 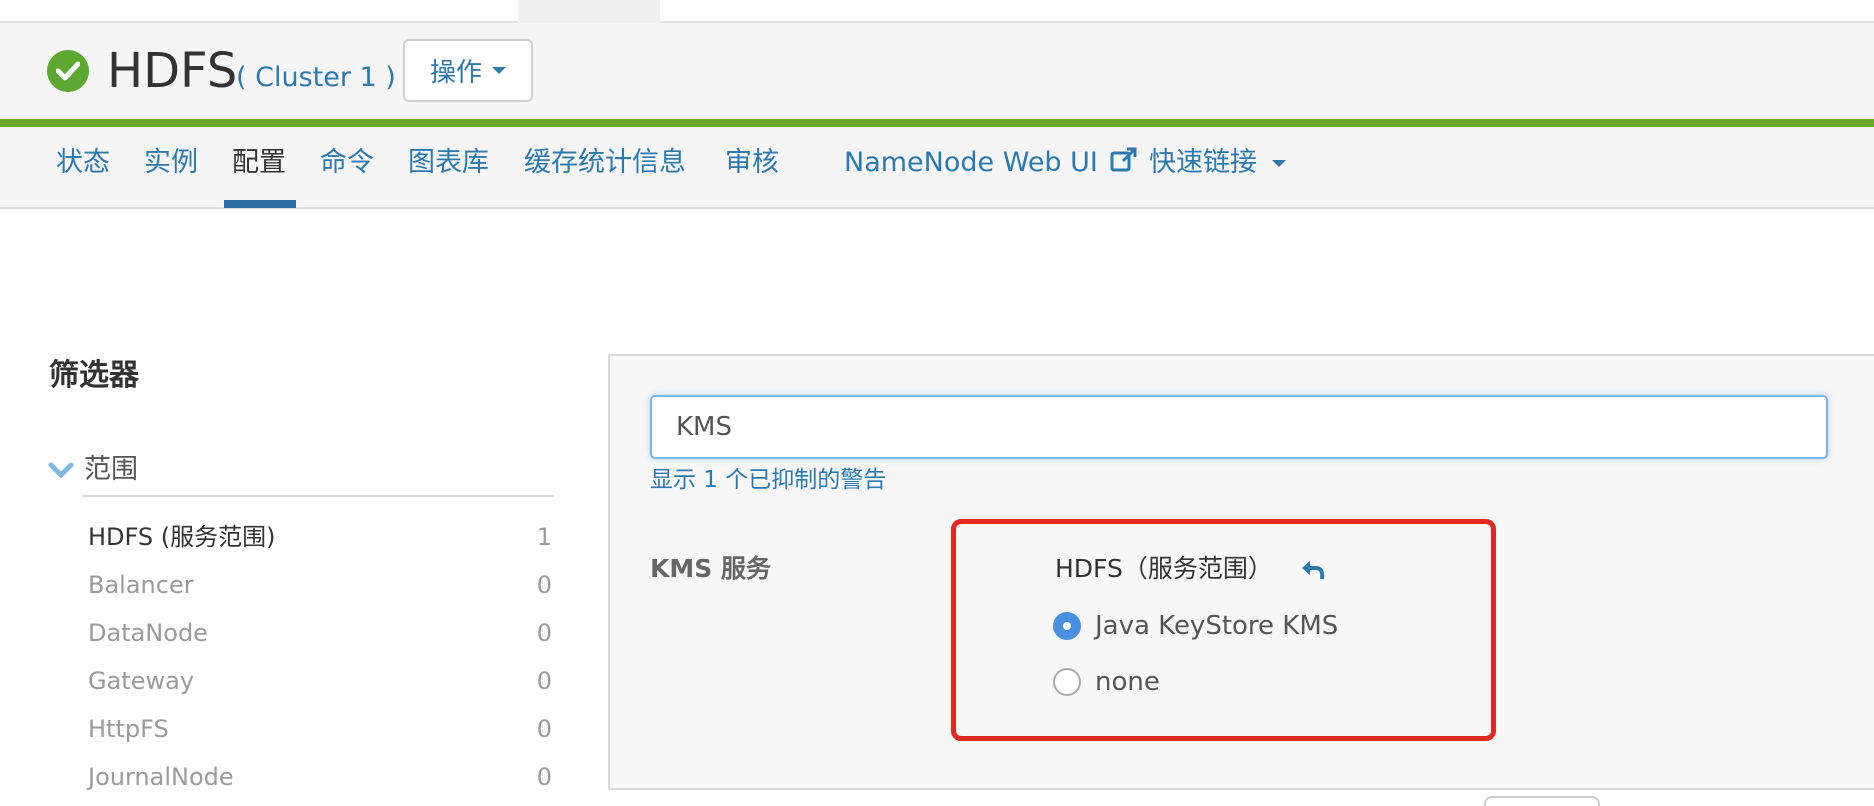 What do you see at coordinates (1239, 427) in the screenshot?
I see `config-search-input` at bounding box center [1239, 427].